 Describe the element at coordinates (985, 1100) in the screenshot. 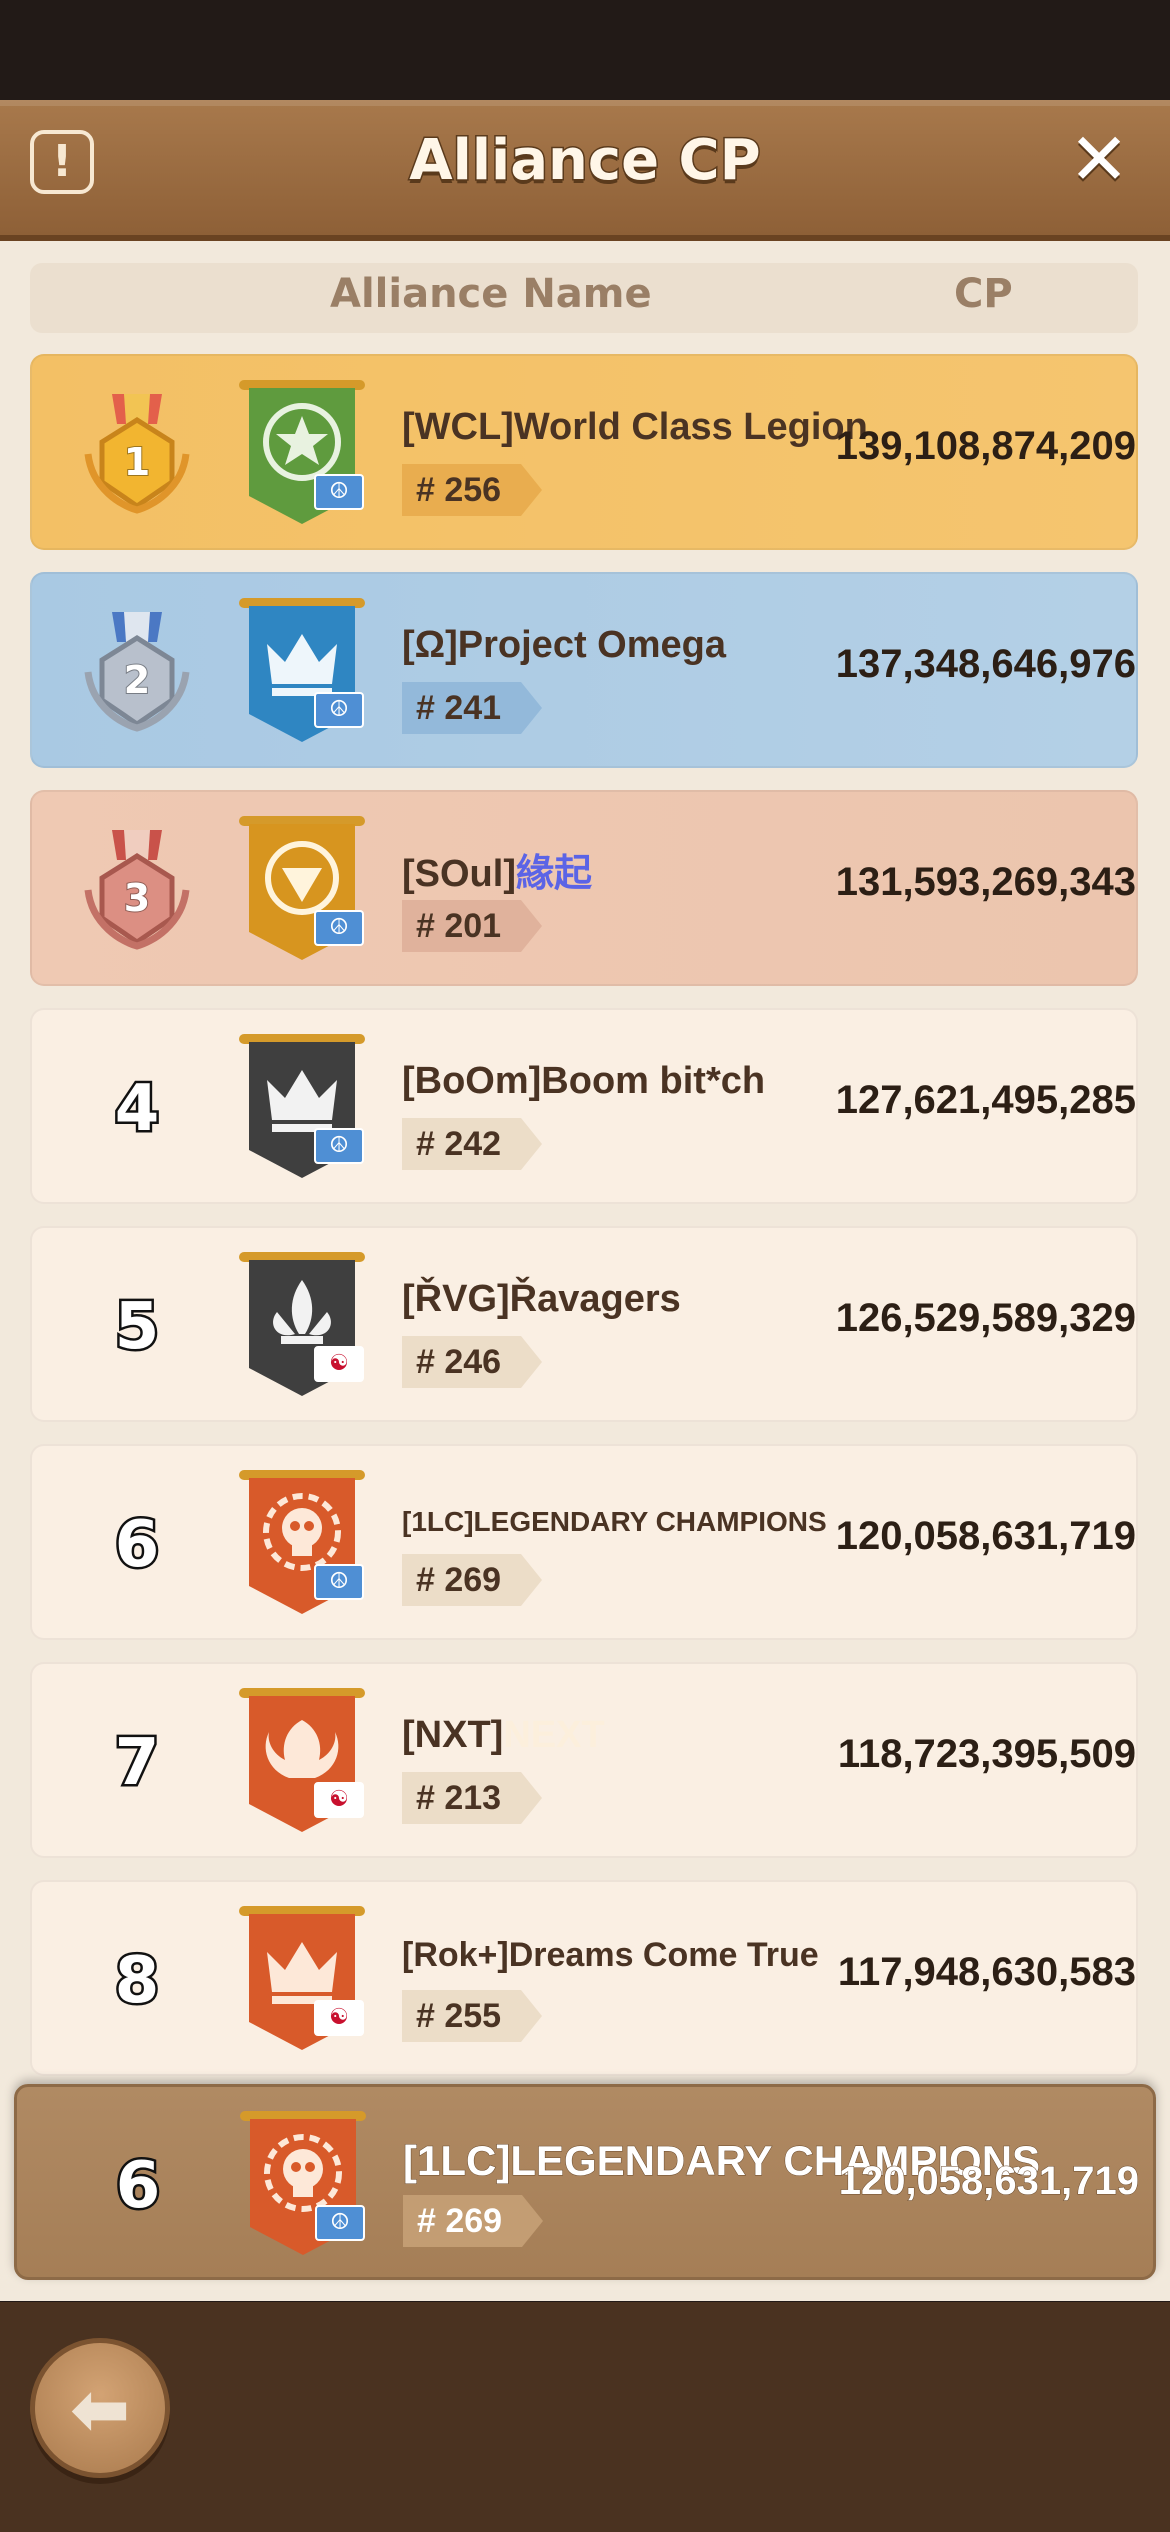

I see `alliance-cp: 127,621,495,285` at that location.